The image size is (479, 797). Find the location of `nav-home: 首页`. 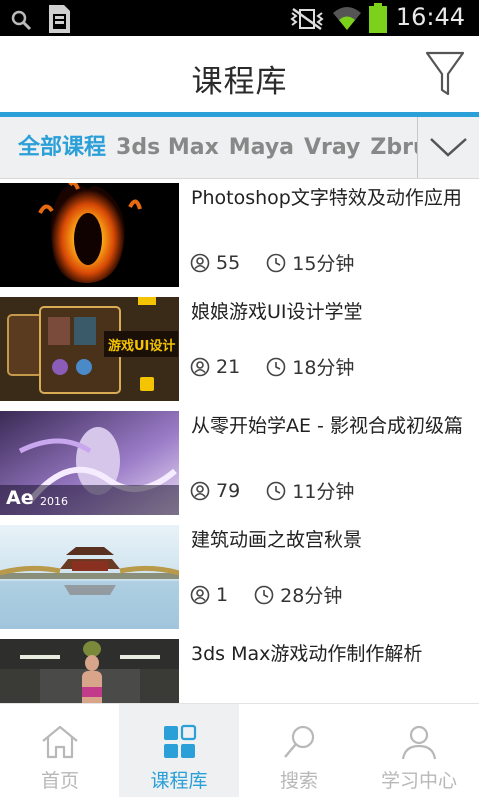

nav-home: 首页 is located at coordinates (60, 750).